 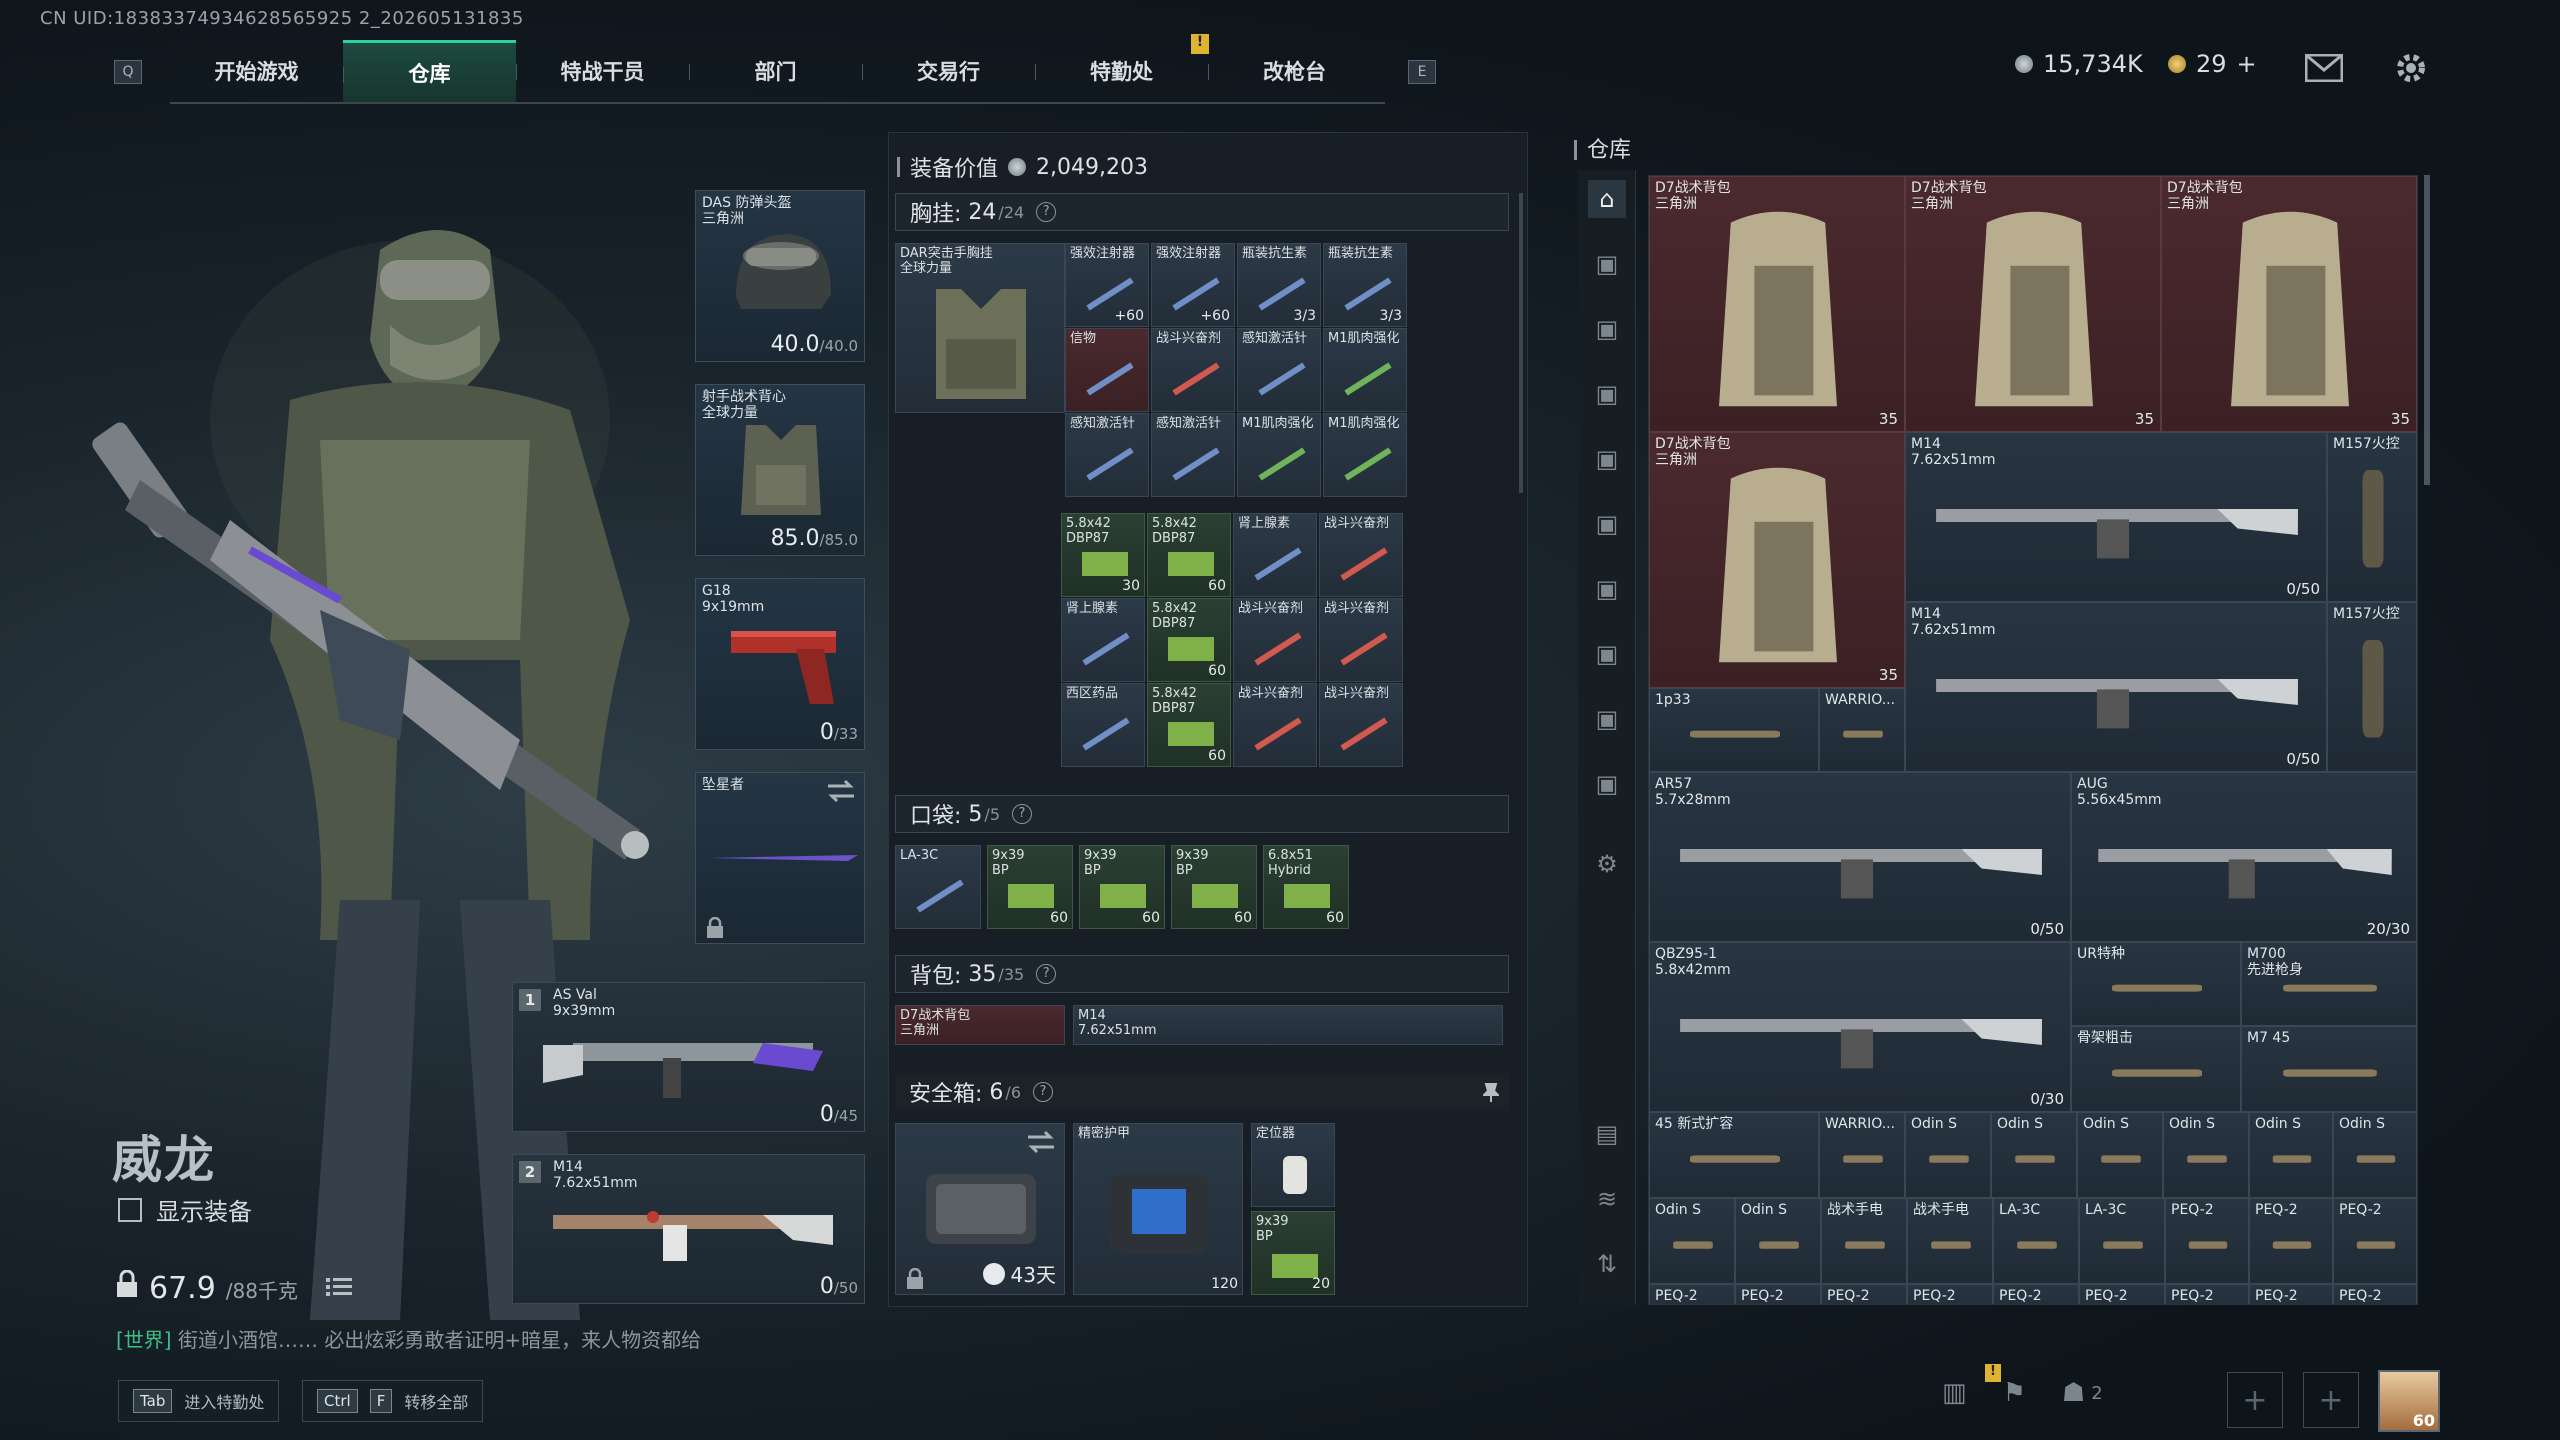 I want to click on safebox-item-armor-kit: 精密护甲 120, so click(x=1158, y=1209).